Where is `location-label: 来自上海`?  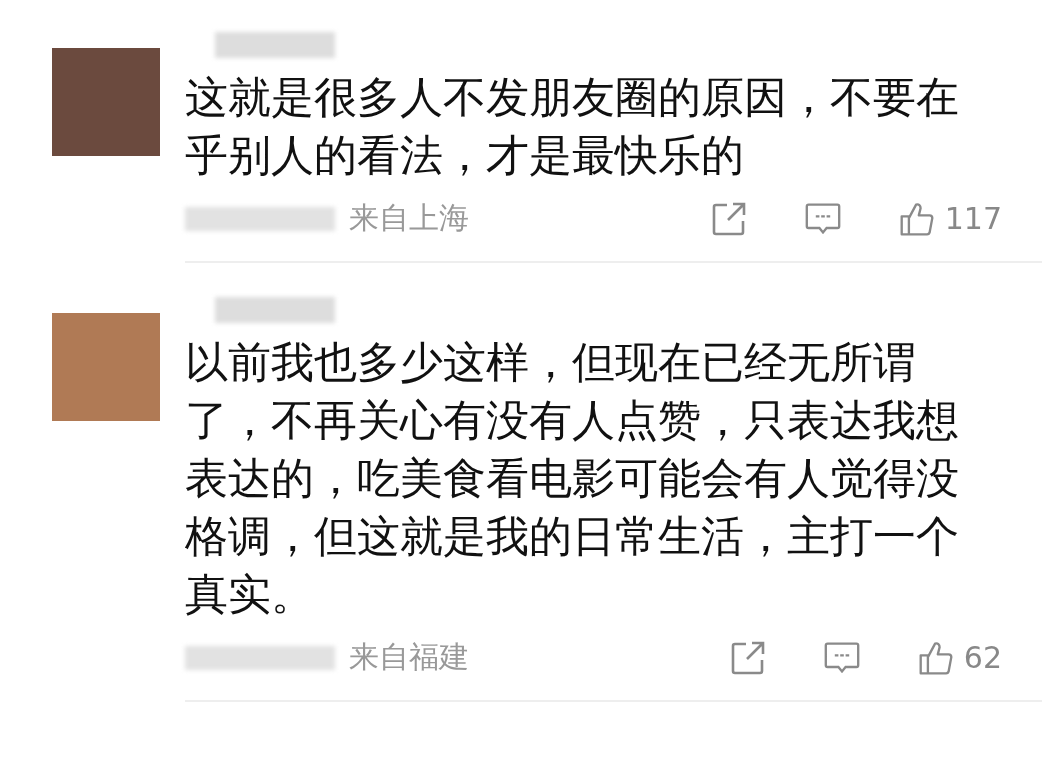 location-label: 来自上海 is located at coordinates (409, 218).